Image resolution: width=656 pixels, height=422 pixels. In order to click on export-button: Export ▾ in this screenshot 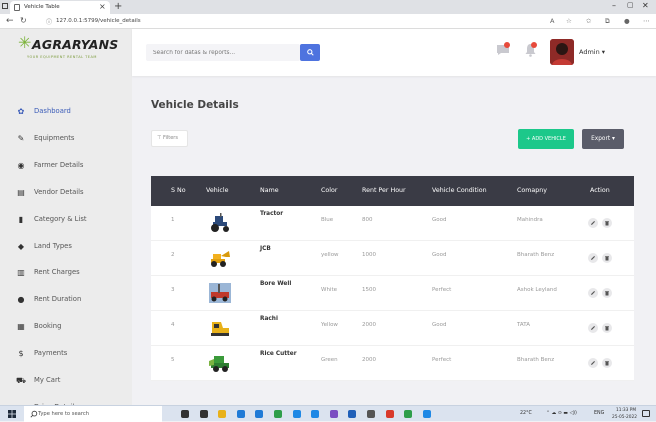, I will do `click(603, 139)`.